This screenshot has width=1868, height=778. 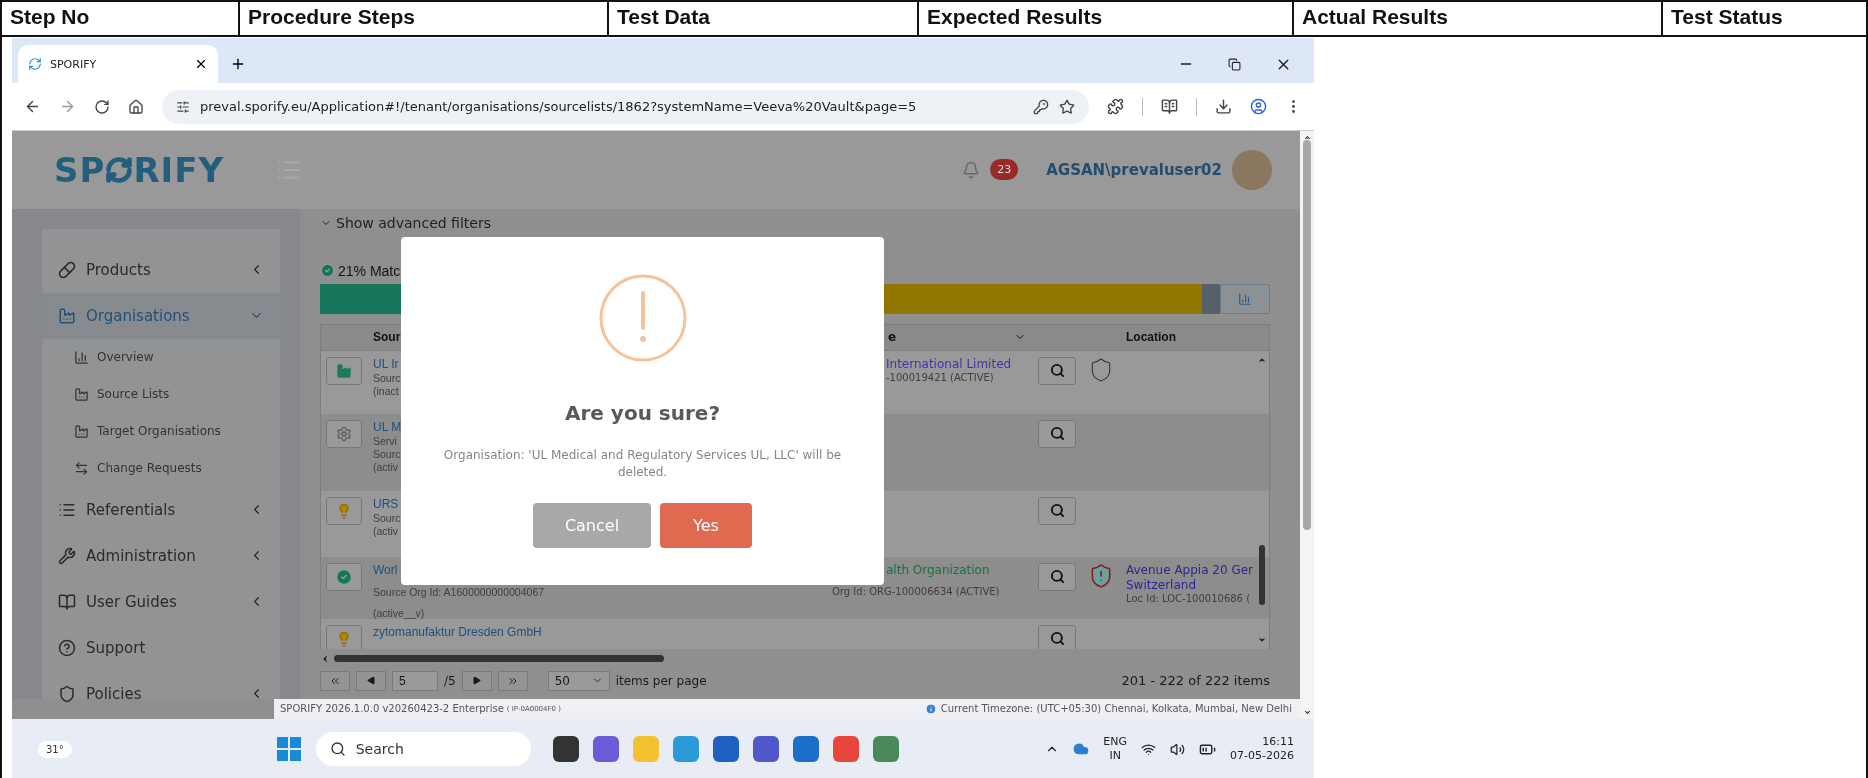 I want to click on sidebar-label: Referentials, so click(x=131, y=509).